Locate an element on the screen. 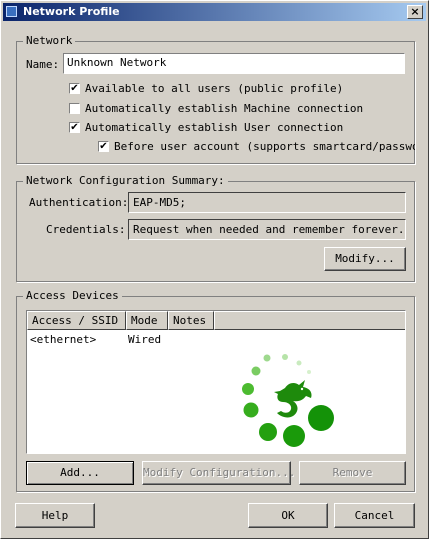 Image resolution: width=429 pixels, height=539 pixels. name-label: Name: is located at coordinates (43, 64).